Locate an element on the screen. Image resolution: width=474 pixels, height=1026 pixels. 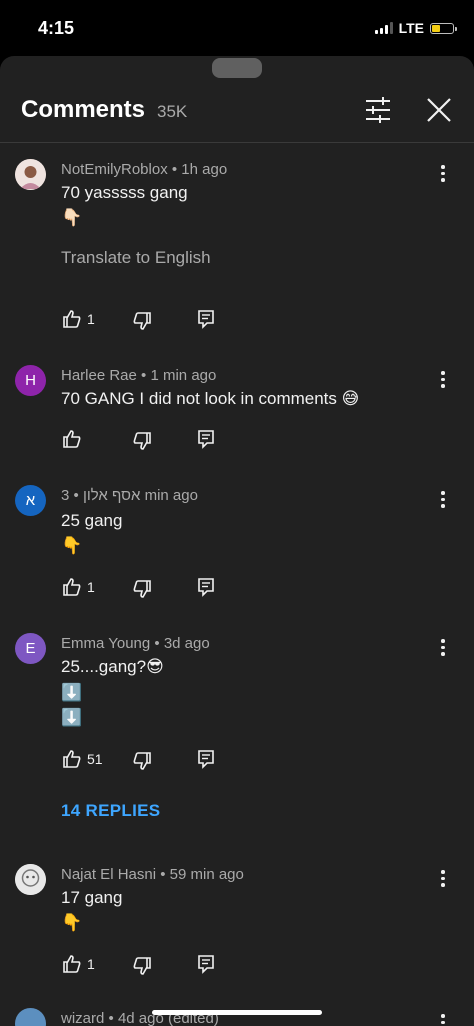
comment-text: 70 yasssss gang is located at coordinates (124, 192).